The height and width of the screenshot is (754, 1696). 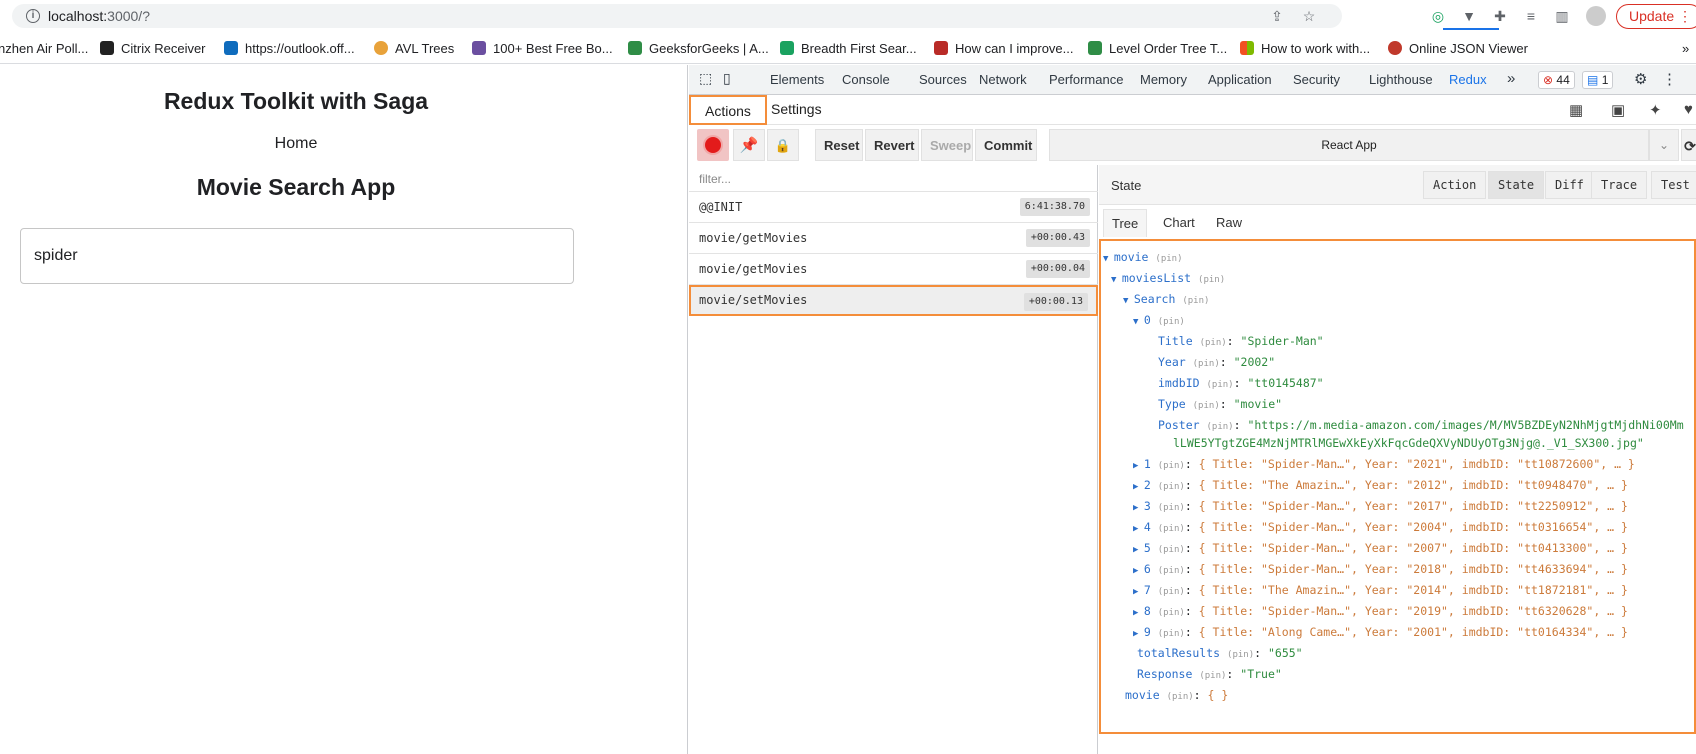 What do you see at coordinates (414, 49) in the screenshot?
I see `bookmark-item: AVL Trees` at bounding box center [414, 49].